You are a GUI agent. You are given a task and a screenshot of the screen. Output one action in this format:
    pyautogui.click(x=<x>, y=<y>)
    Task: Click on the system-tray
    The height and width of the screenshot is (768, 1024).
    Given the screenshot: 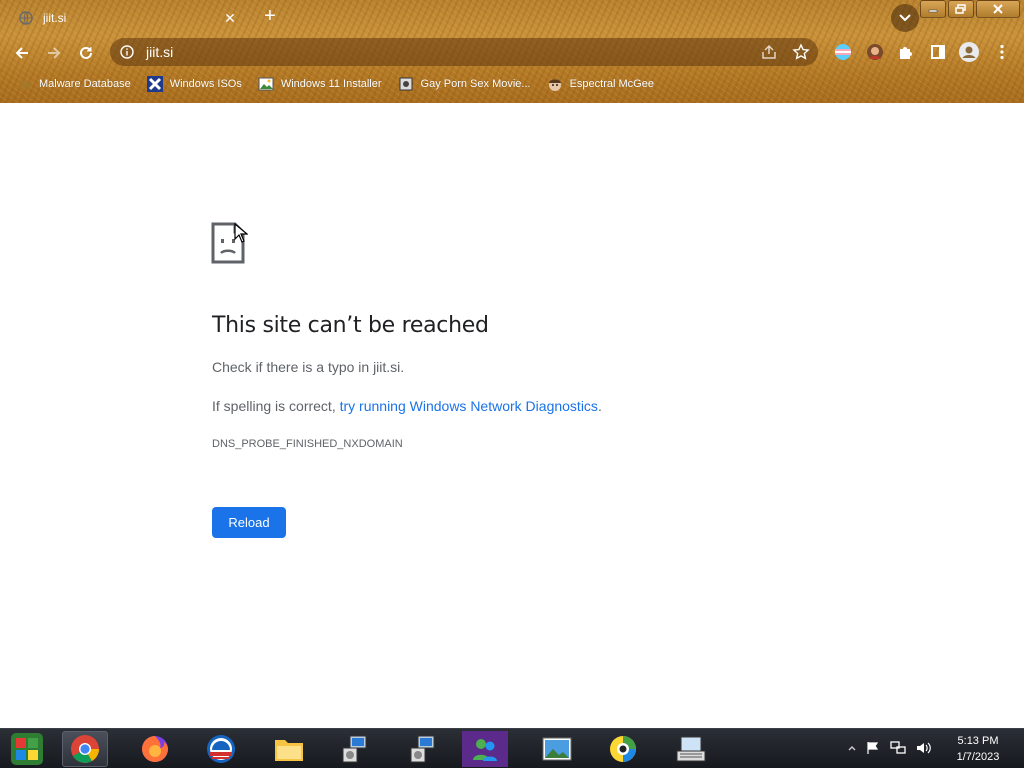 What is the action you would take?
    pyautogui.click(x=890, y=748)
    